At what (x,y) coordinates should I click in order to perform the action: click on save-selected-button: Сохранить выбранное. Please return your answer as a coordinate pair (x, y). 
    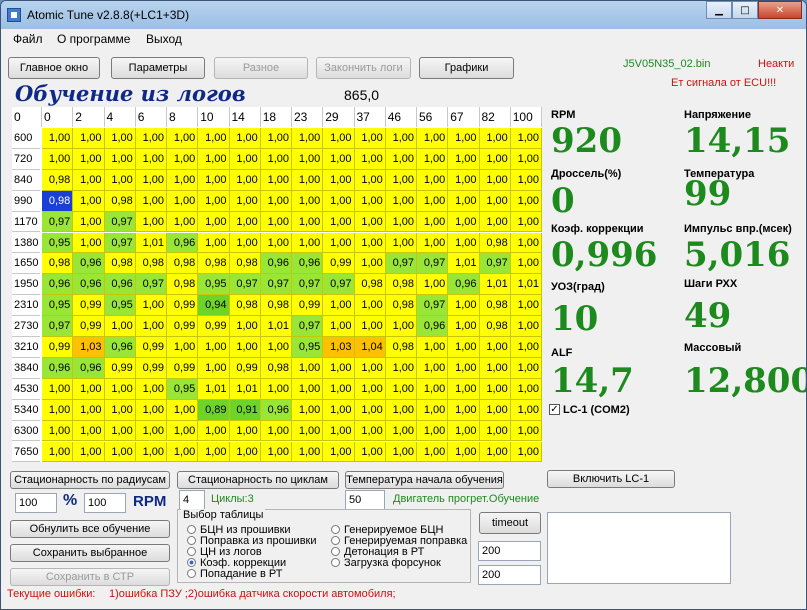
    Looking at the image, I should click on (90, 553).